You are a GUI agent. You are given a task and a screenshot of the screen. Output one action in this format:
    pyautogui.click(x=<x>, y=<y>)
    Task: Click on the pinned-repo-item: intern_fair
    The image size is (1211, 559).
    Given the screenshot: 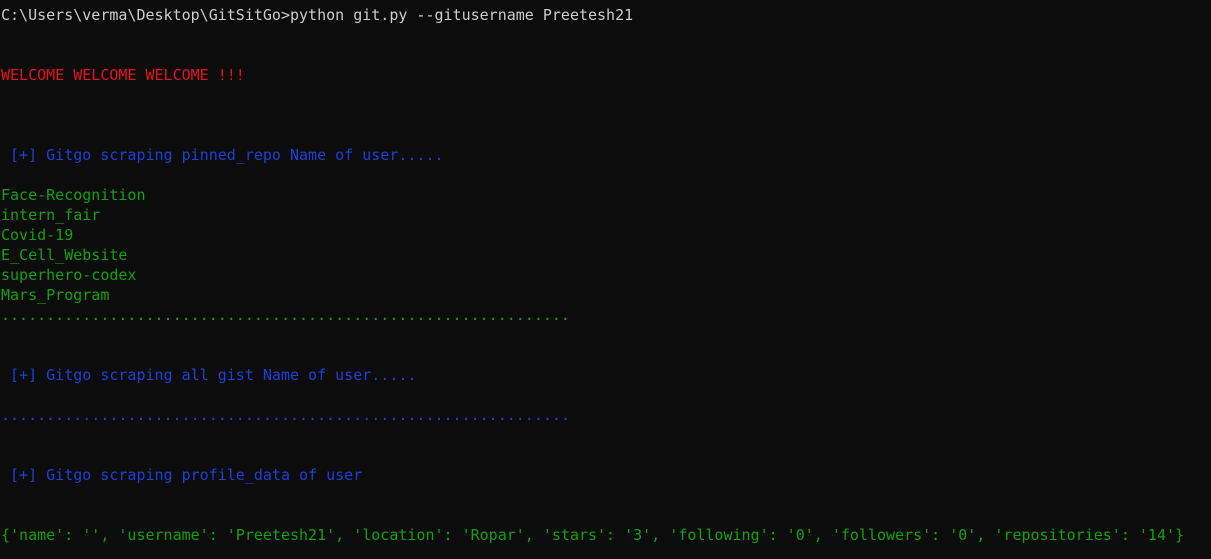 What is the action you would take?
    pyautogui.click(x=51, y=215)
    